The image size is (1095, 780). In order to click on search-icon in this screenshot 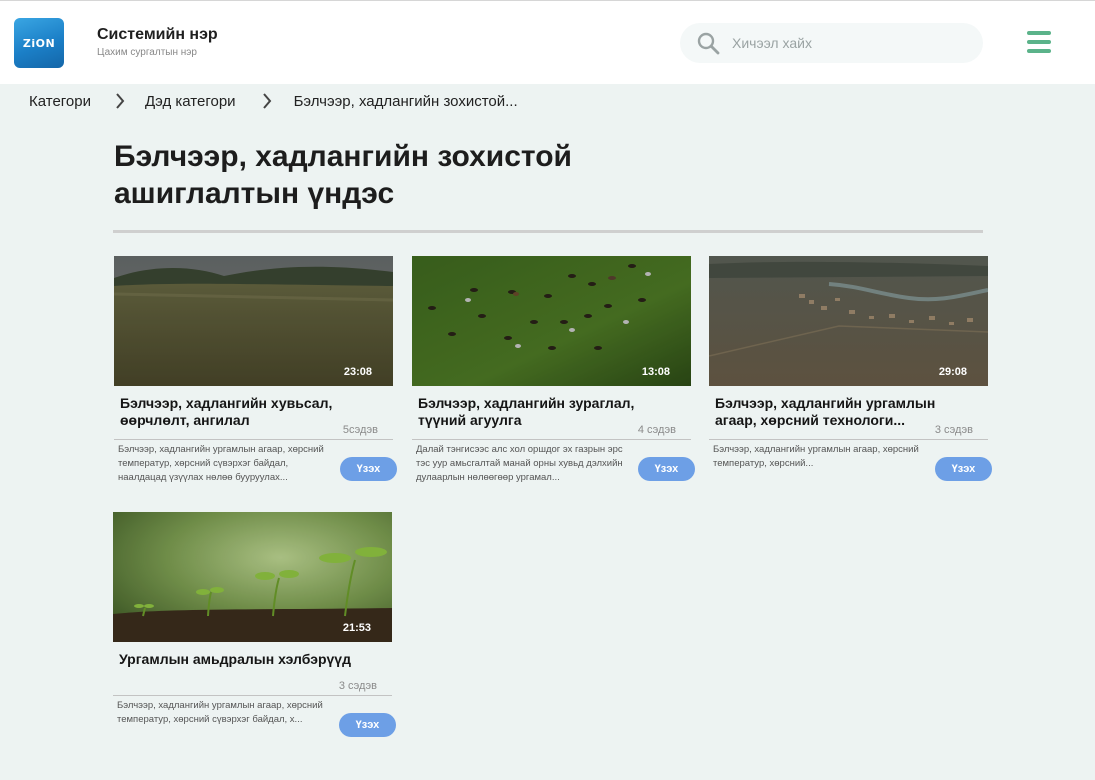, I will do `click(708, 43)`.